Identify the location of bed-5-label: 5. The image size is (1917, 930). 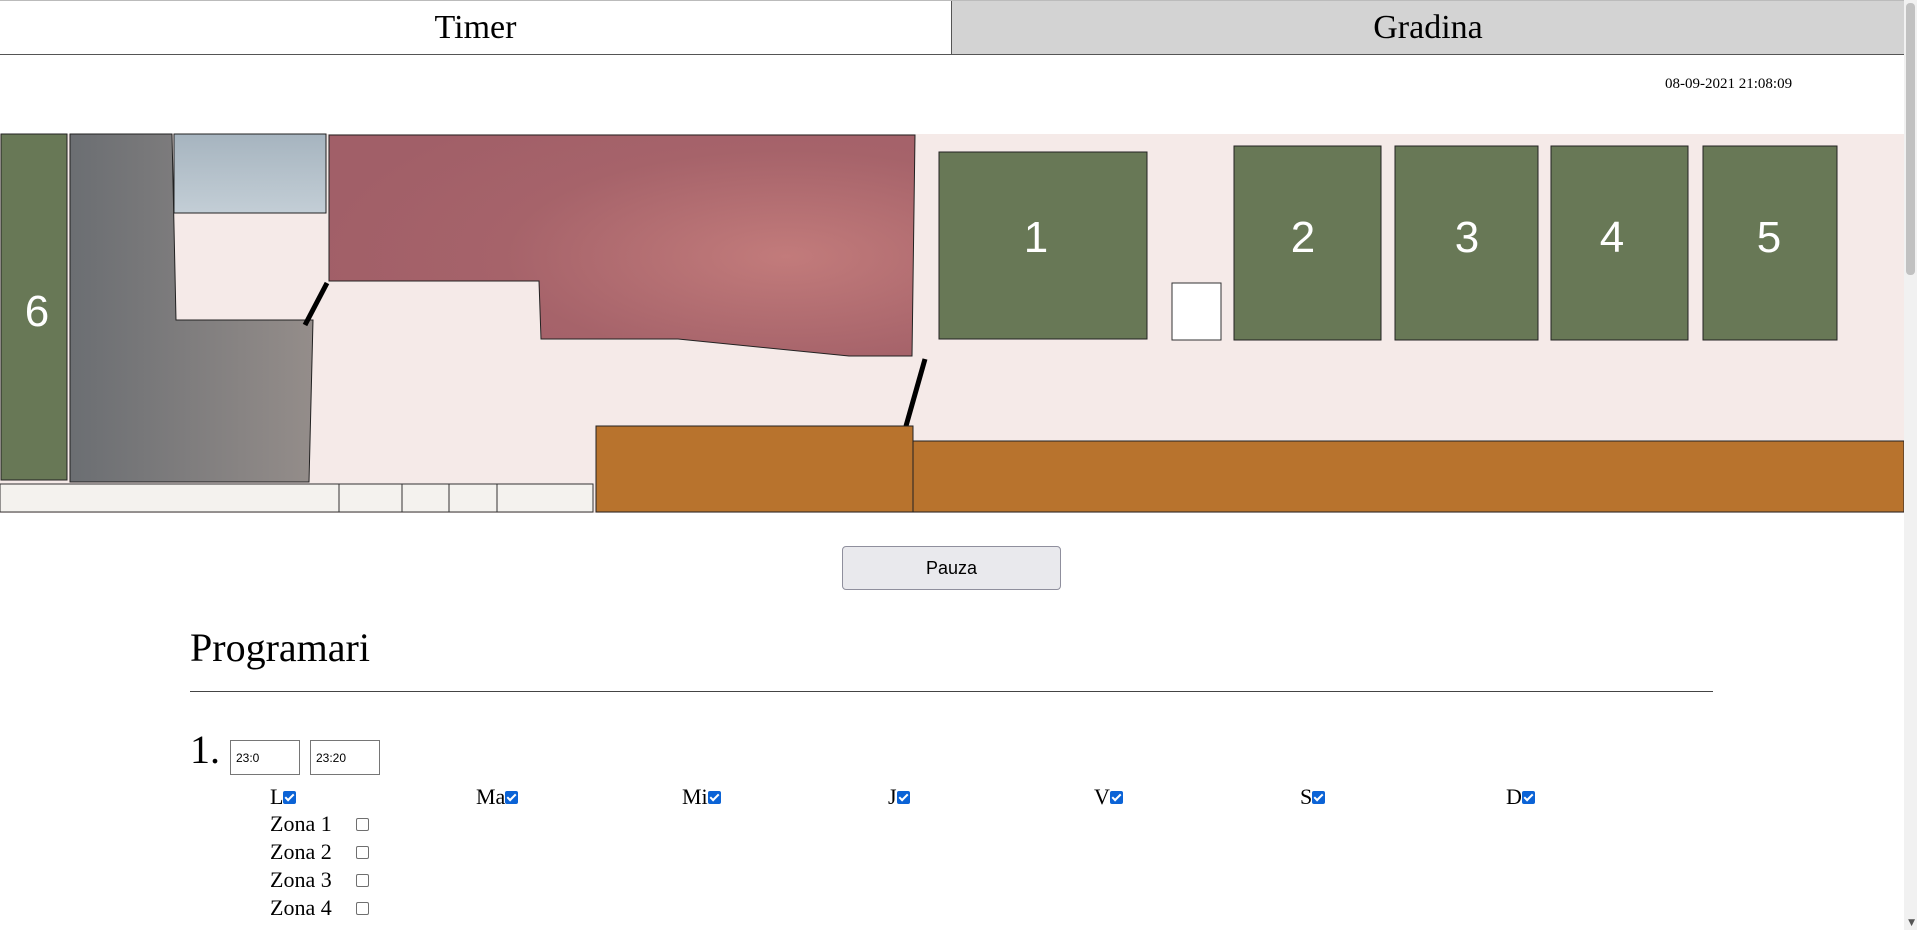
(1769, 237).